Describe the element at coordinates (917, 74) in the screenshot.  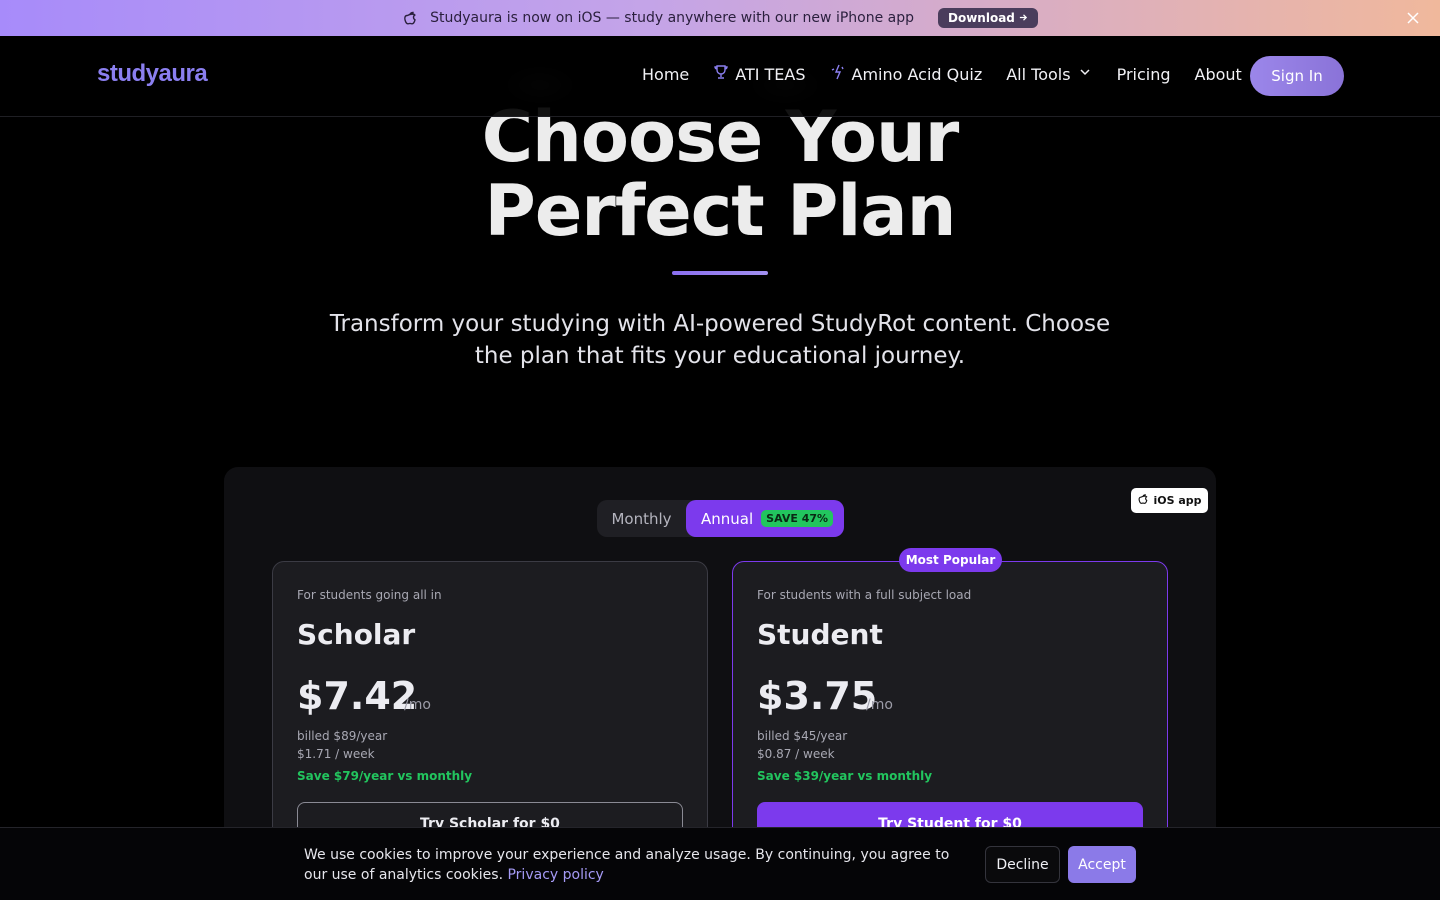
I see `nav-link-label: Amino Acid Quiz` at that location.